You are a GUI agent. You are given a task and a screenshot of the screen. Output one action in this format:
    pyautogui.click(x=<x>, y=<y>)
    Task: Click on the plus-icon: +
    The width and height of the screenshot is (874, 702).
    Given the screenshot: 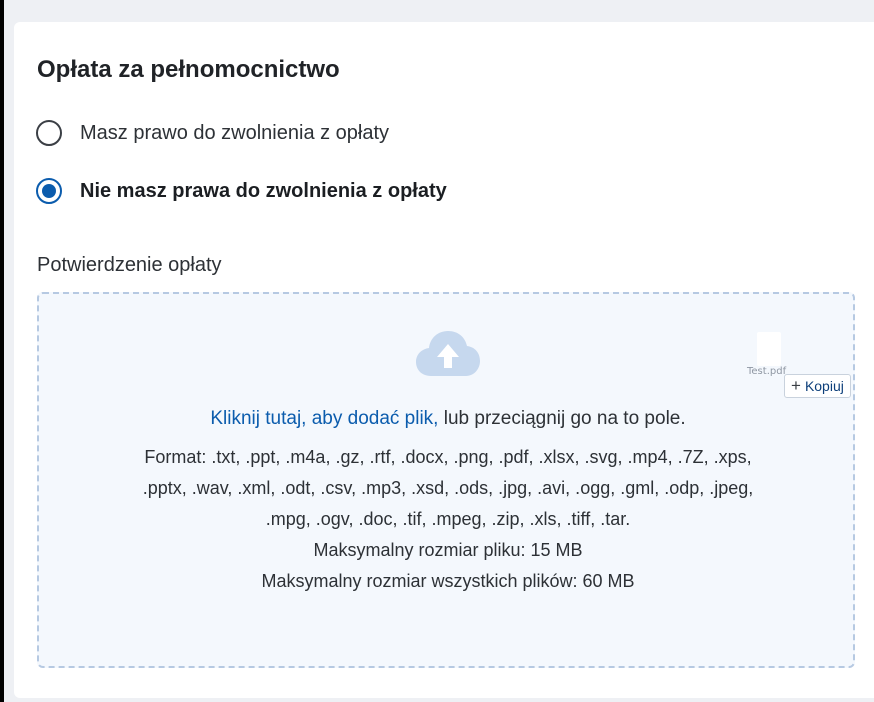 What is the action you would take?
    pyautogui.click(x=796, y=385)
    